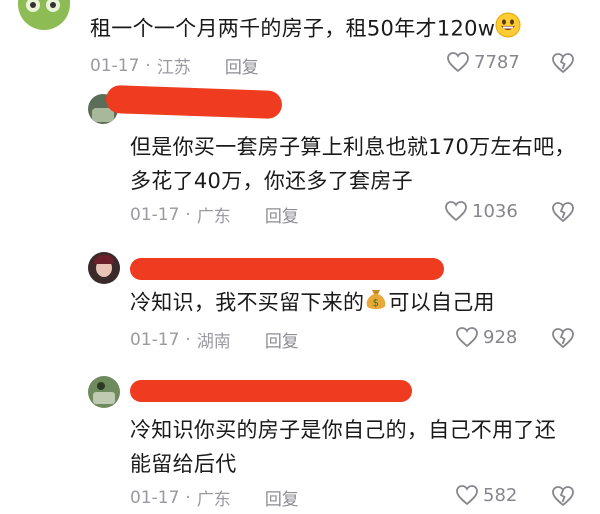 The width and height of the screenshot is (600, 514). I want to click on comment-location: 江苏, so click(173, 68).